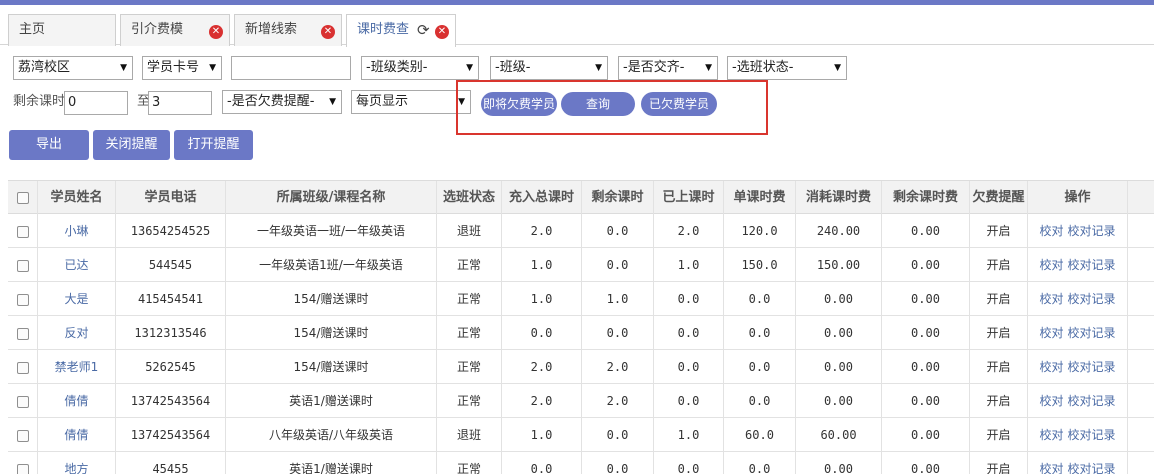 The image size is (1154, 474). Describe the element at coordinates (62, 30) in the screenshot. I see `tab-home: 主页` at that location.